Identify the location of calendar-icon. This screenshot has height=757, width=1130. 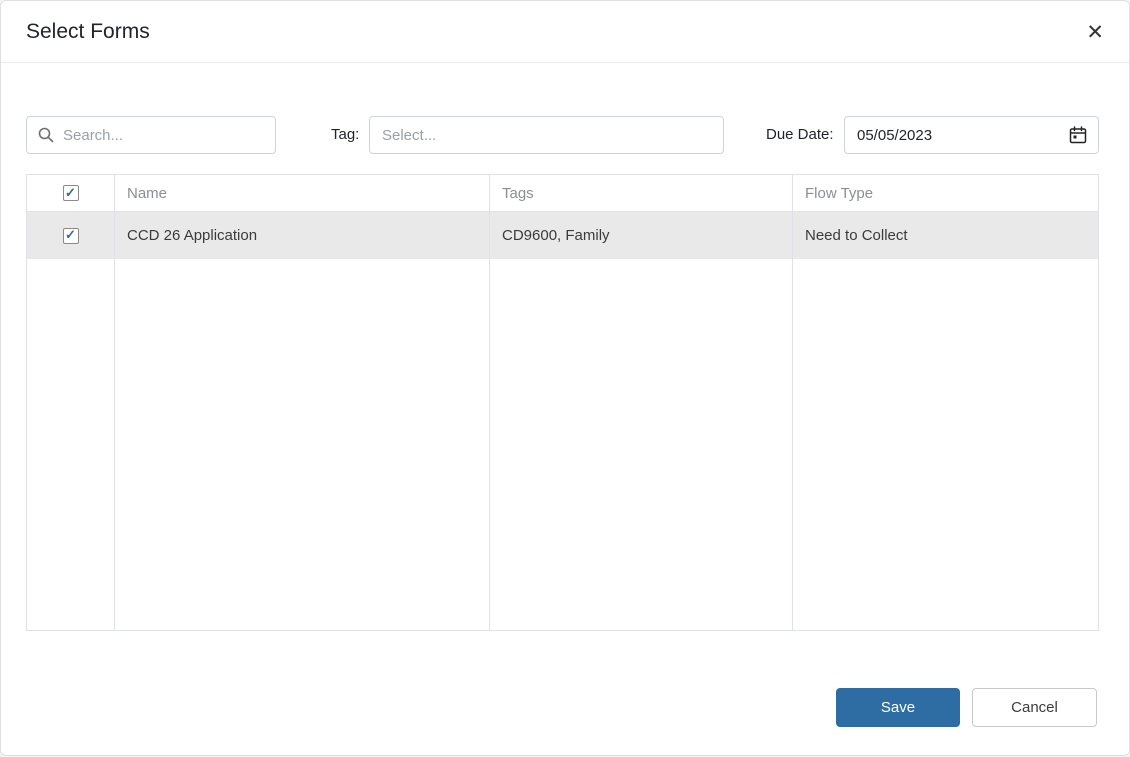
(1078, 135).